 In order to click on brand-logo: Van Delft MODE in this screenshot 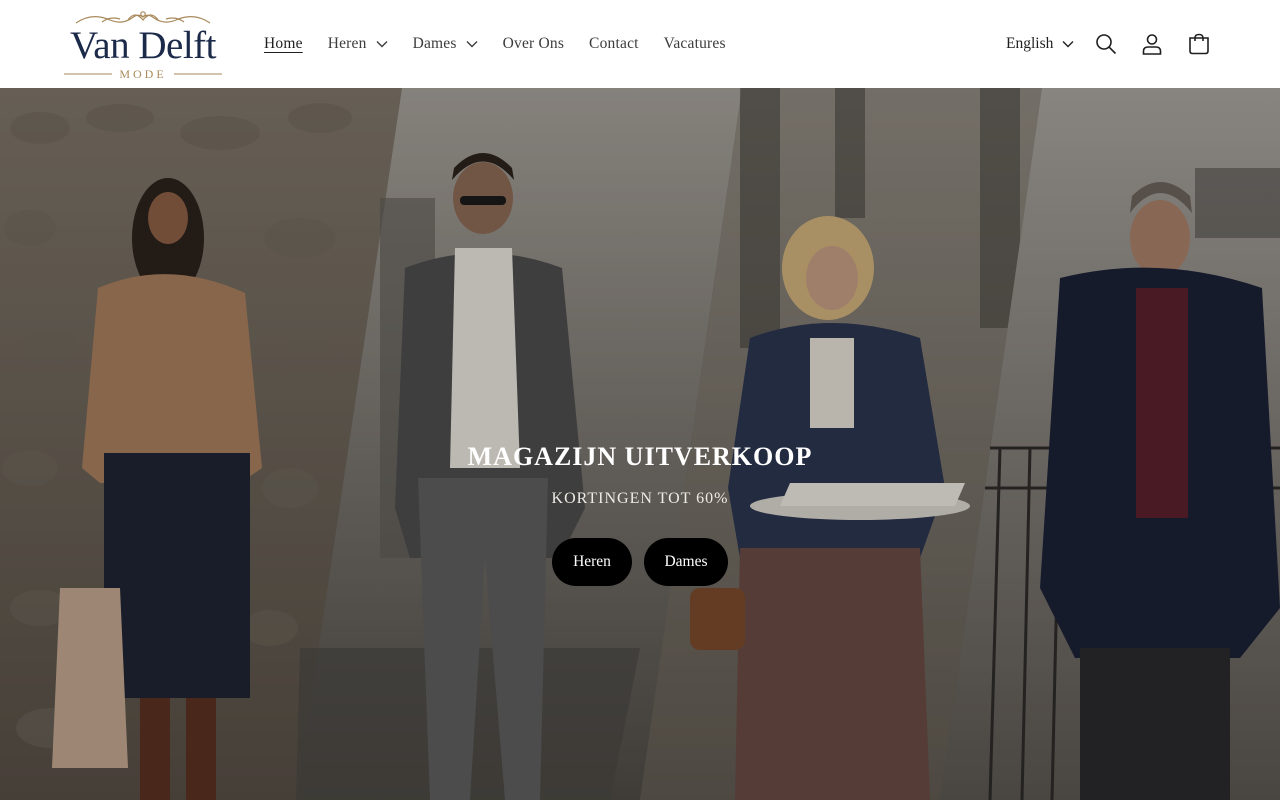, I will do `click(143, 45)`.